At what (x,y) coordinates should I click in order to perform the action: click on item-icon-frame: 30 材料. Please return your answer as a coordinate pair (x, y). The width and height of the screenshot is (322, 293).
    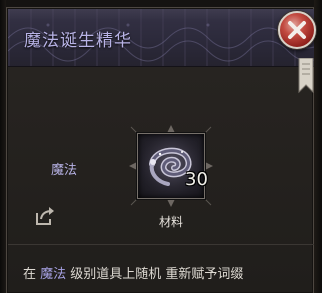
    Looking at the image, I should click on (171, 177).